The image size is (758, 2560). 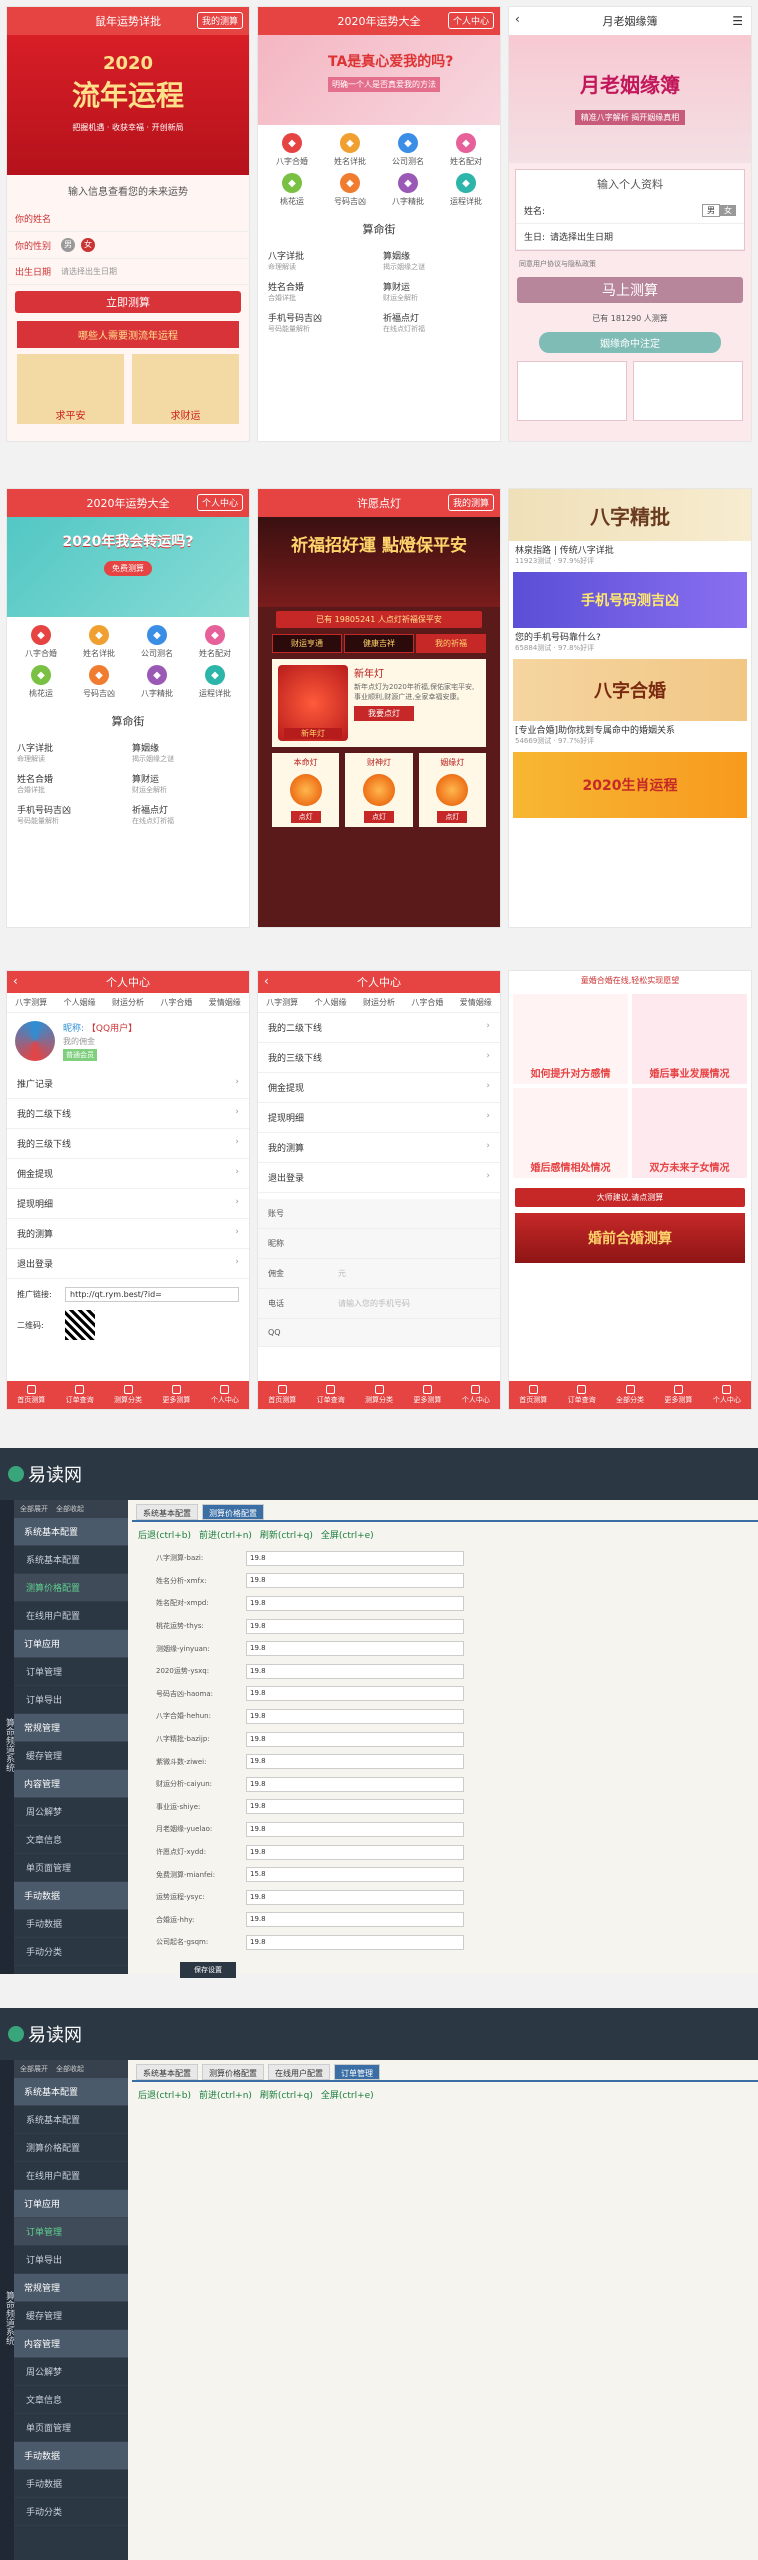 What do you see at coordinates (71, 1812) in the screenshot?
I see `menu-item: 周公解梦` at bounding box center [71, 1812].